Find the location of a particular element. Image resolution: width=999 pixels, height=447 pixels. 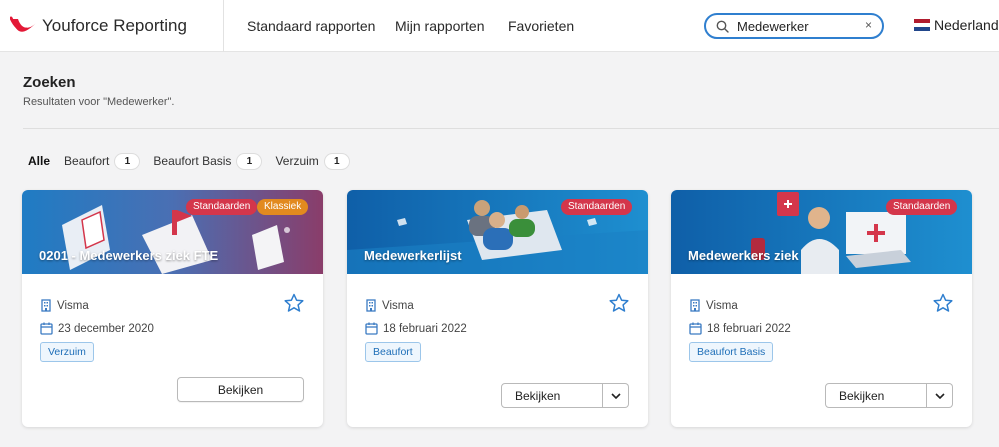

filter-label: Verzuim is located at coordinates (297, 161).